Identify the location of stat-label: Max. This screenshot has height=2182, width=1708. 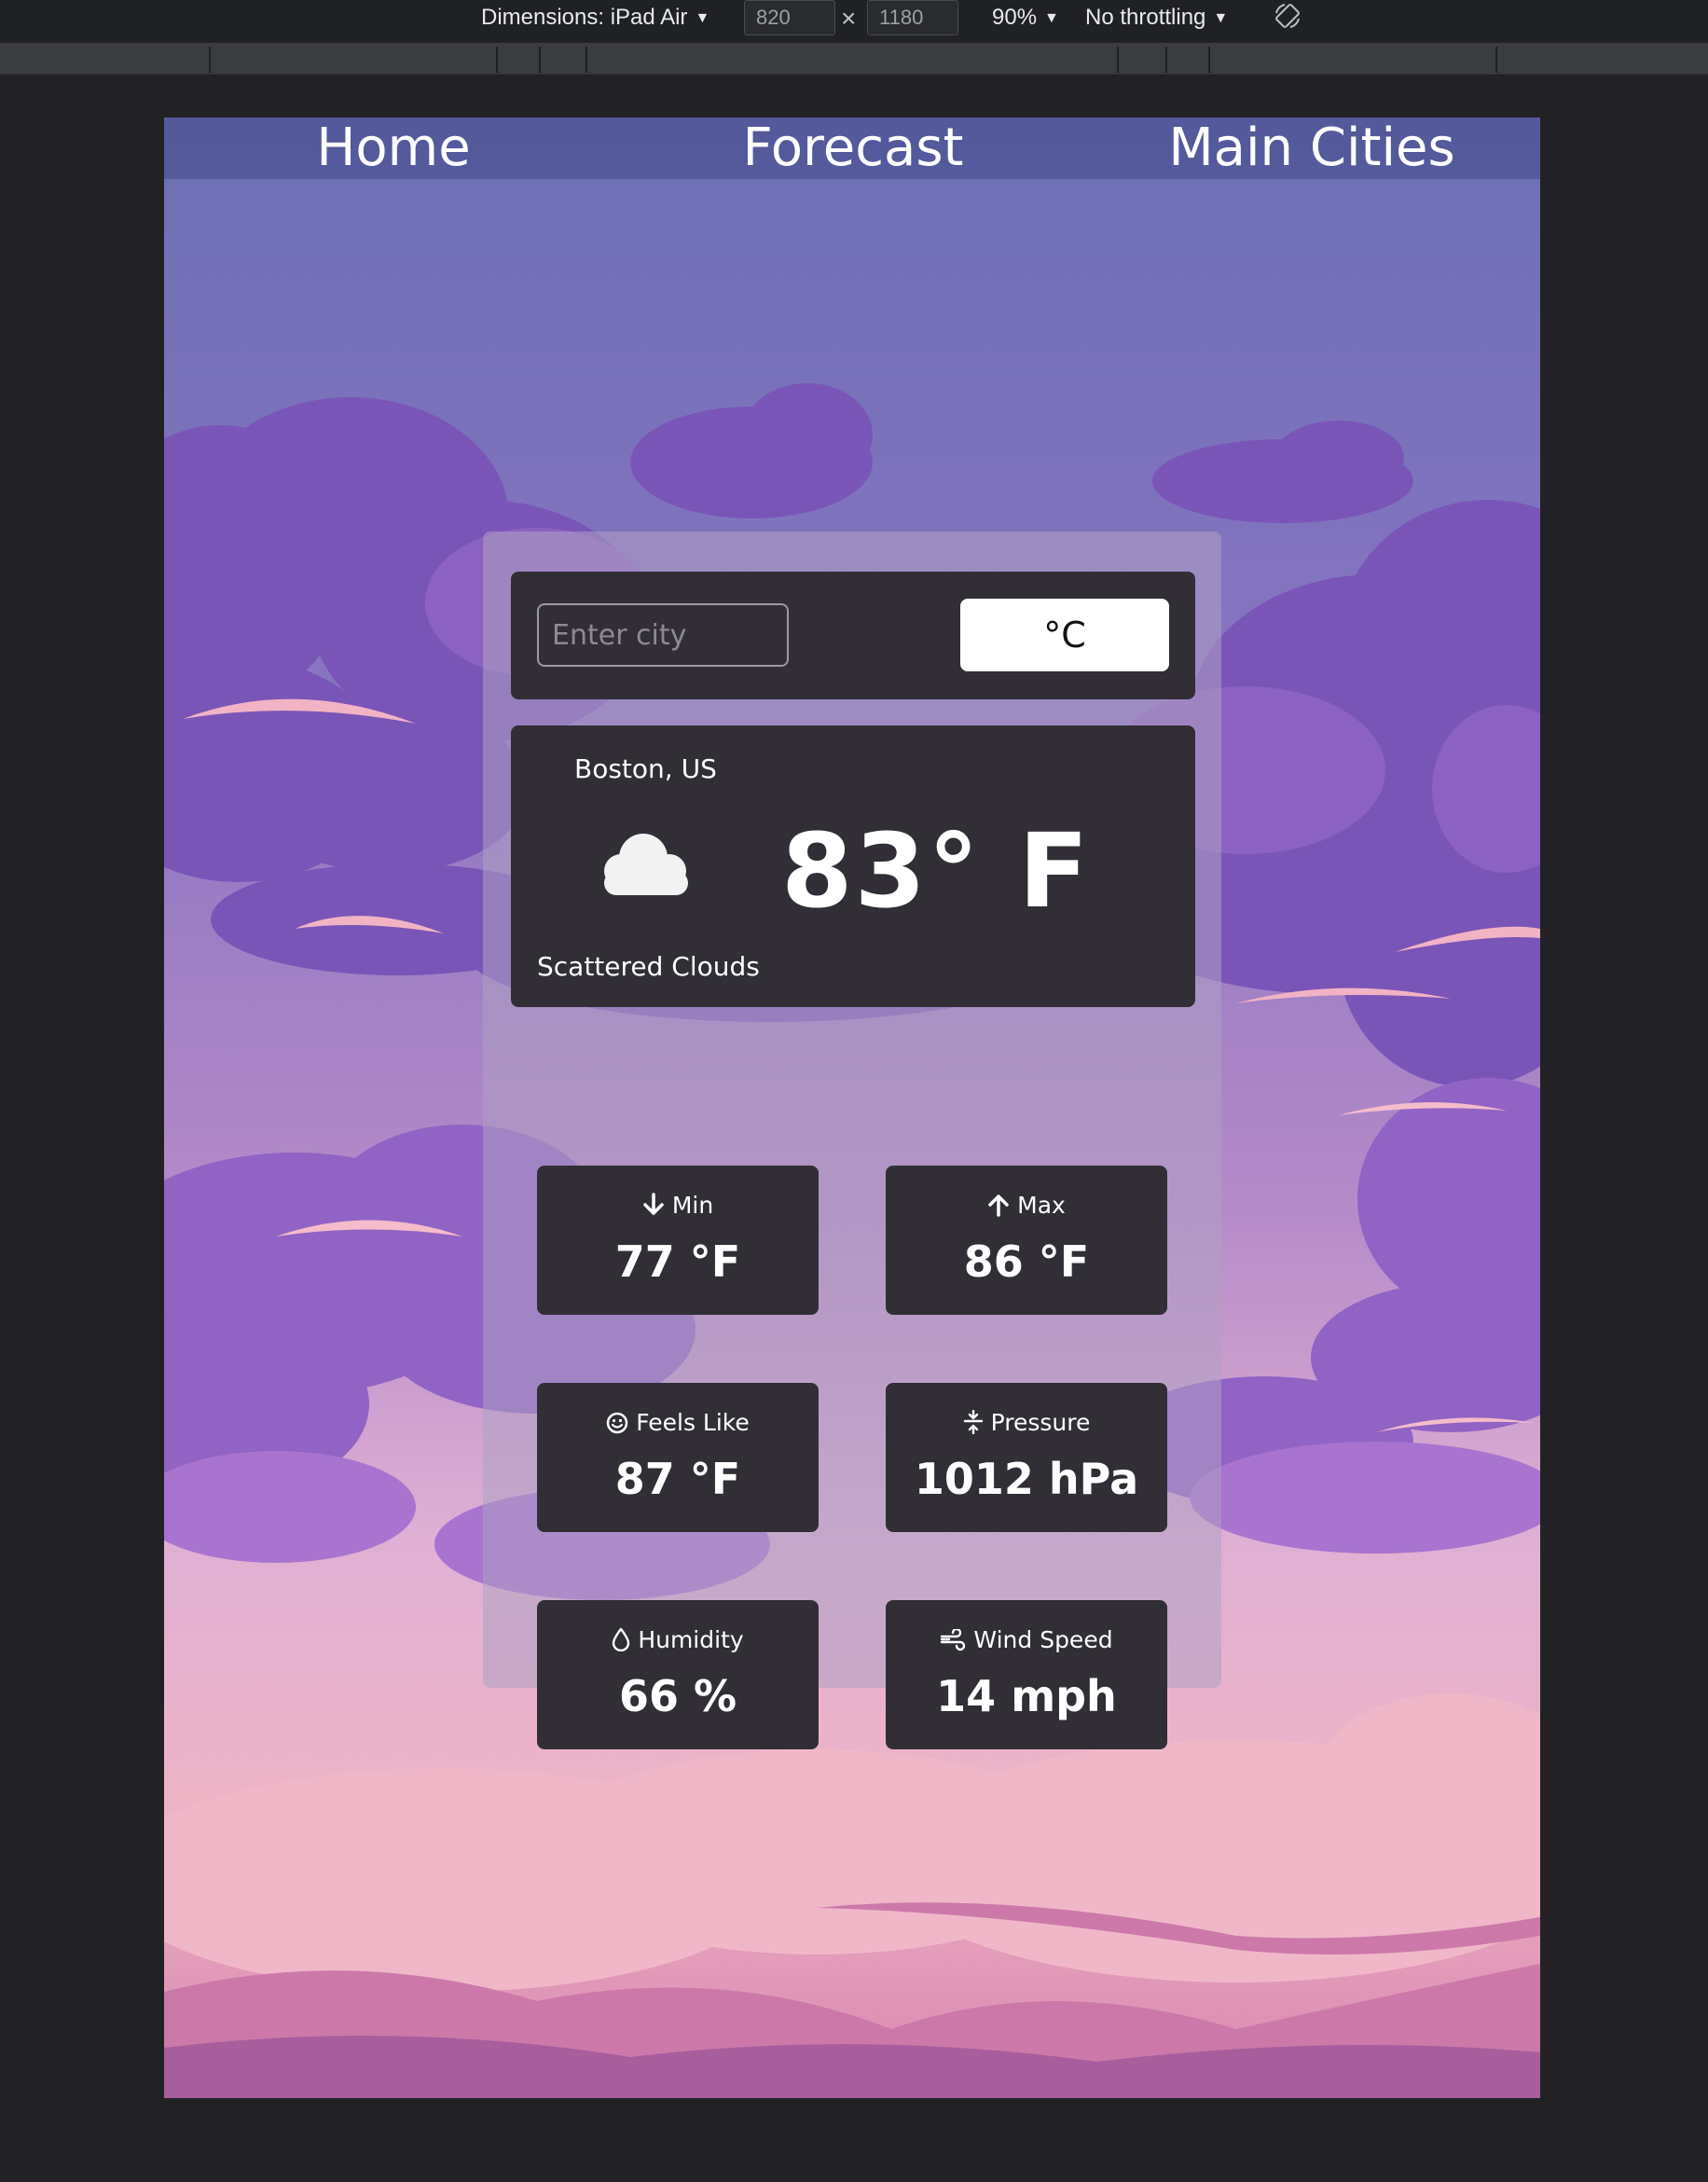
(1041, 1205).